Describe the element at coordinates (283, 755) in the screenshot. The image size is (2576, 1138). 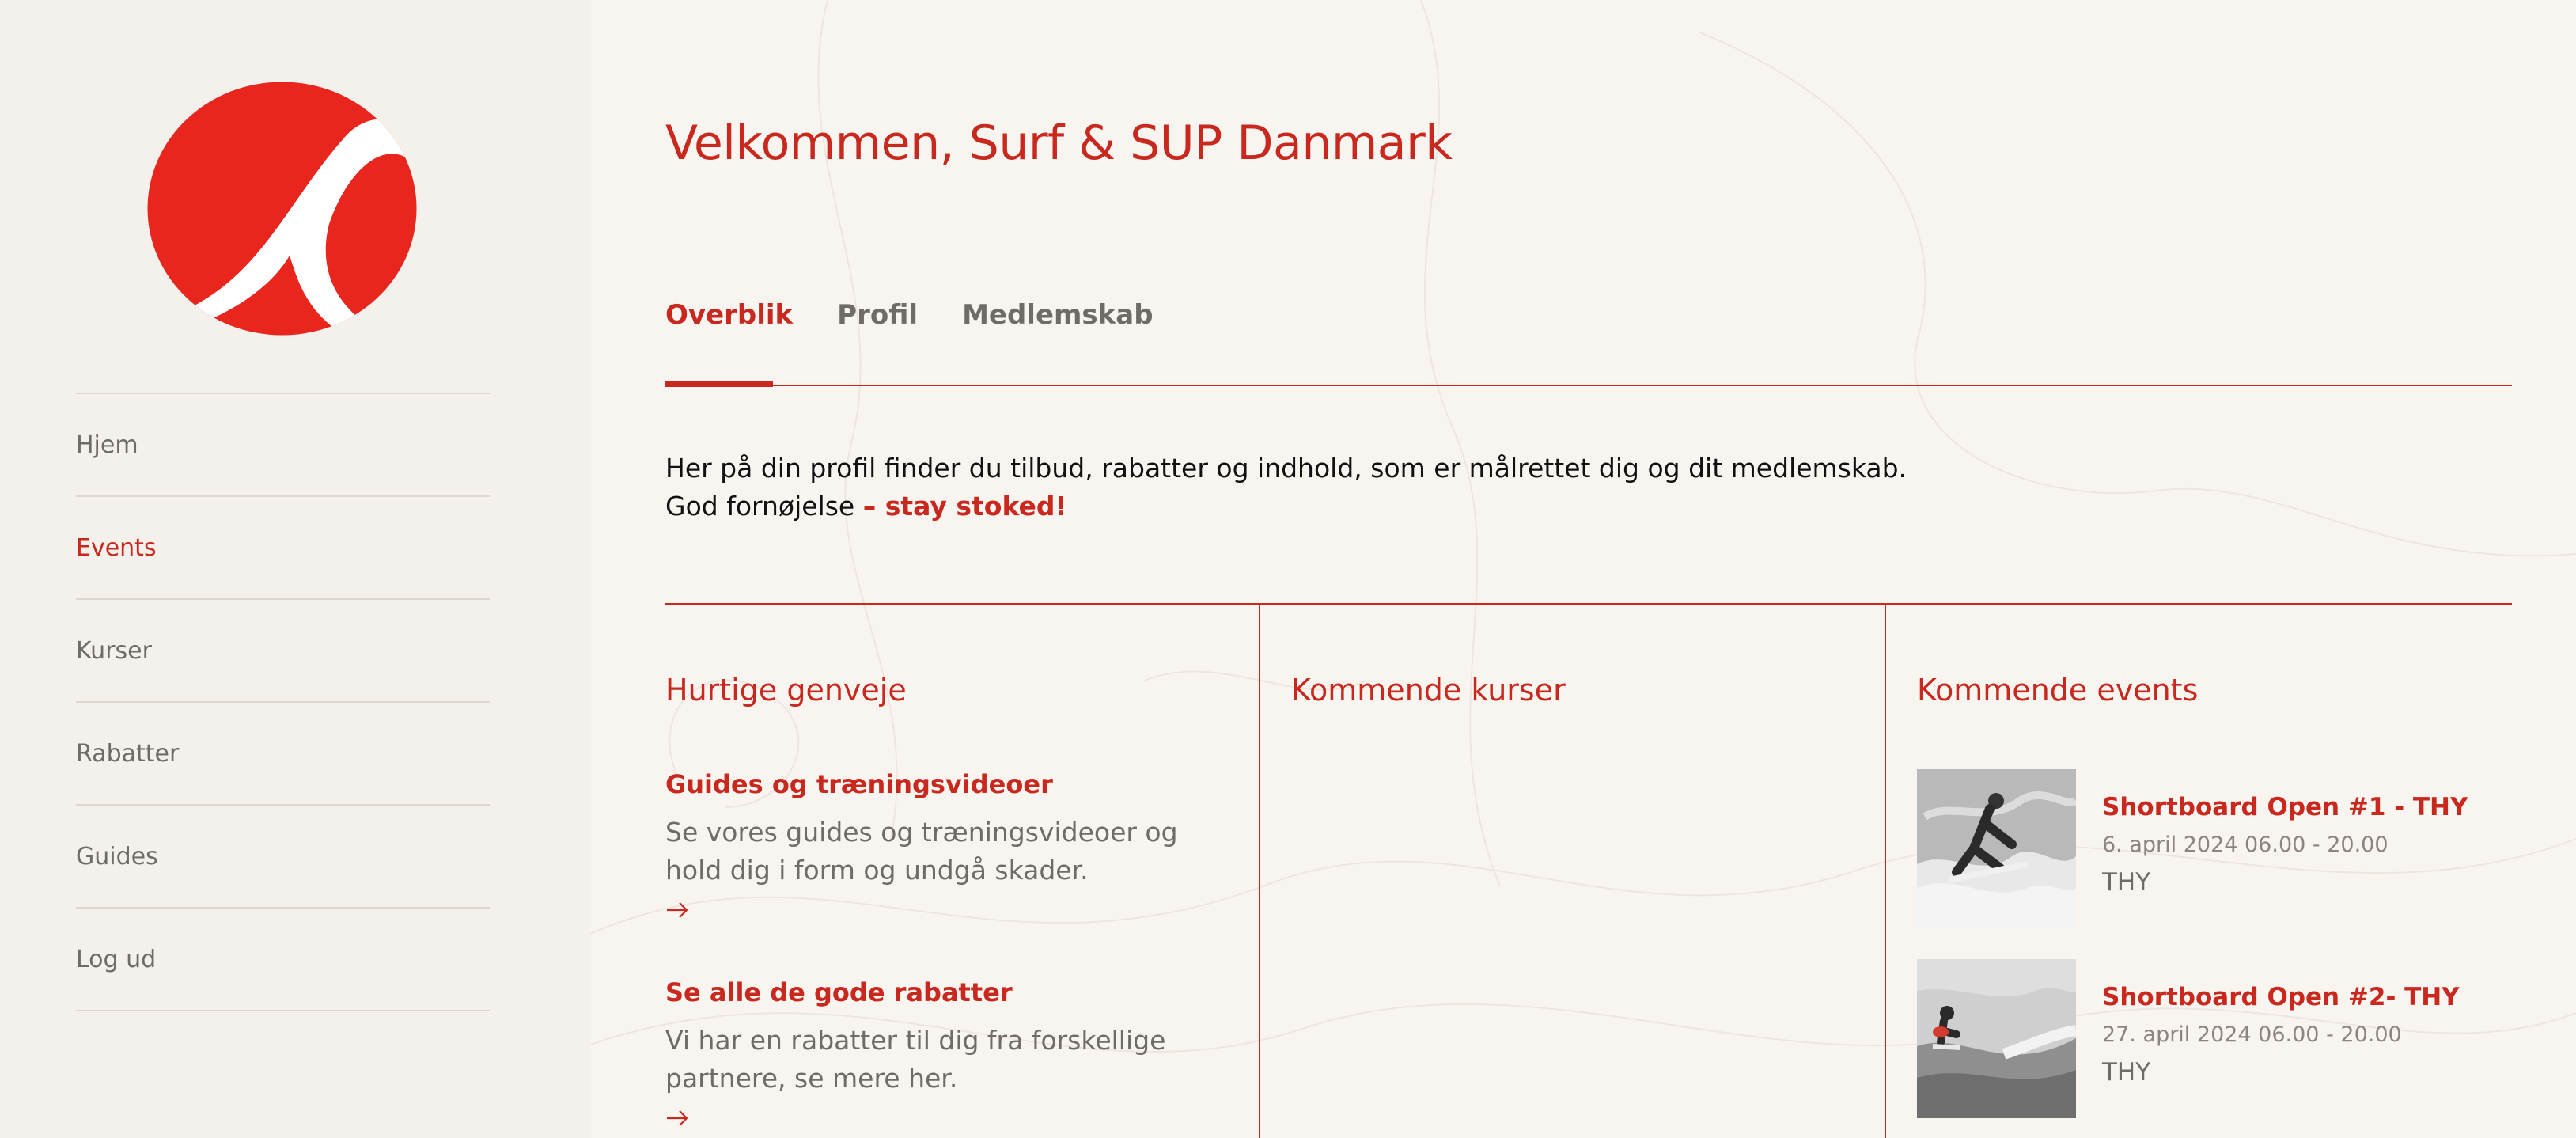
I see `sidebar-item-rabatter: Rabatter` at that location.